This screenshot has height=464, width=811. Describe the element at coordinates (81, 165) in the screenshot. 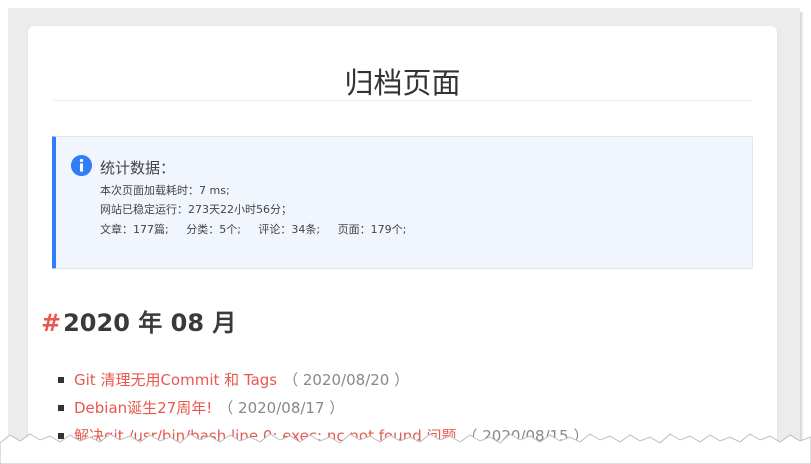

I see `info-icon` at that location.